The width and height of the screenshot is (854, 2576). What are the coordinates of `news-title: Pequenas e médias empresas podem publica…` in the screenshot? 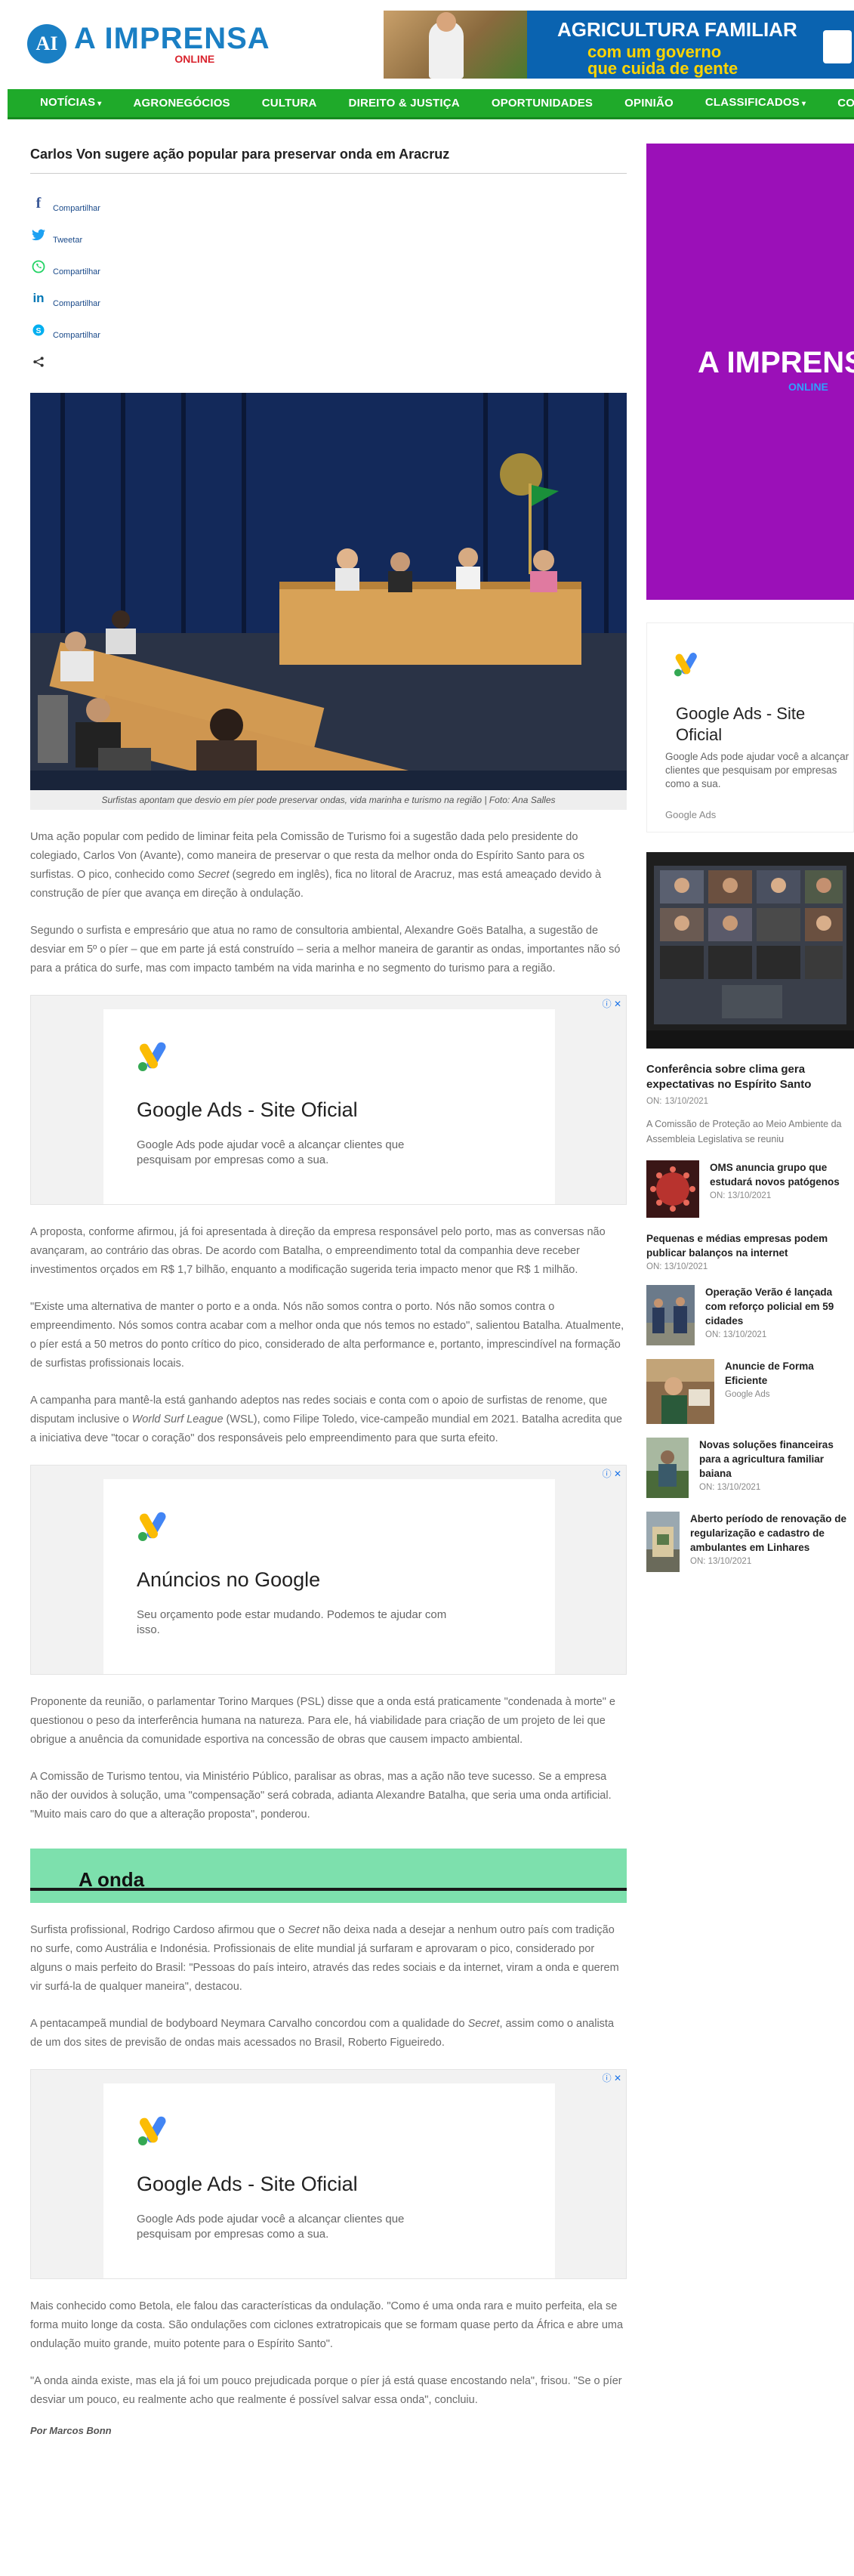 It's located at (750, 1245).